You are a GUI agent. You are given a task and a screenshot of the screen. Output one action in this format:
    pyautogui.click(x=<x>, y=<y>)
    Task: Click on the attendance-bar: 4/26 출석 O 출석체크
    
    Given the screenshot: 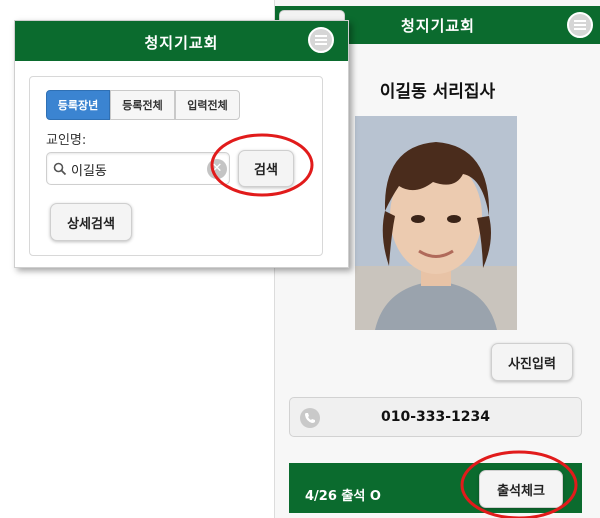 What is the action you would take?
    pyautogui.click(x=435, y=488)
    